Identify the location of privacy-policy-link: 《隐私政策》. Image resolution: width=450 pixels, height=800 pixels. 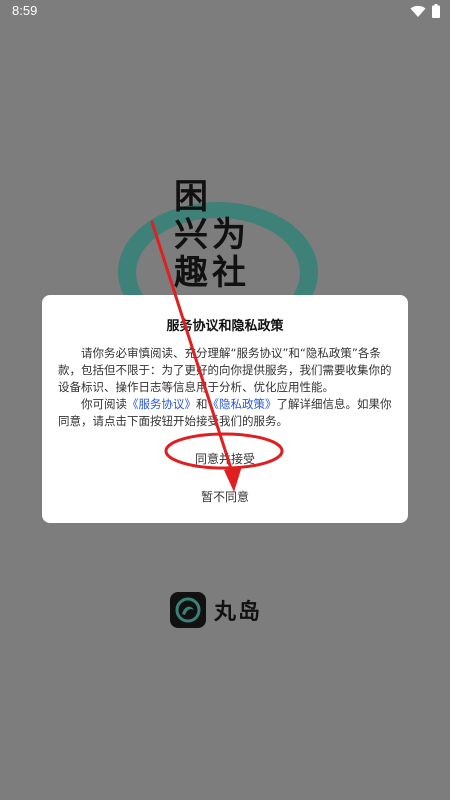
(242, 404).